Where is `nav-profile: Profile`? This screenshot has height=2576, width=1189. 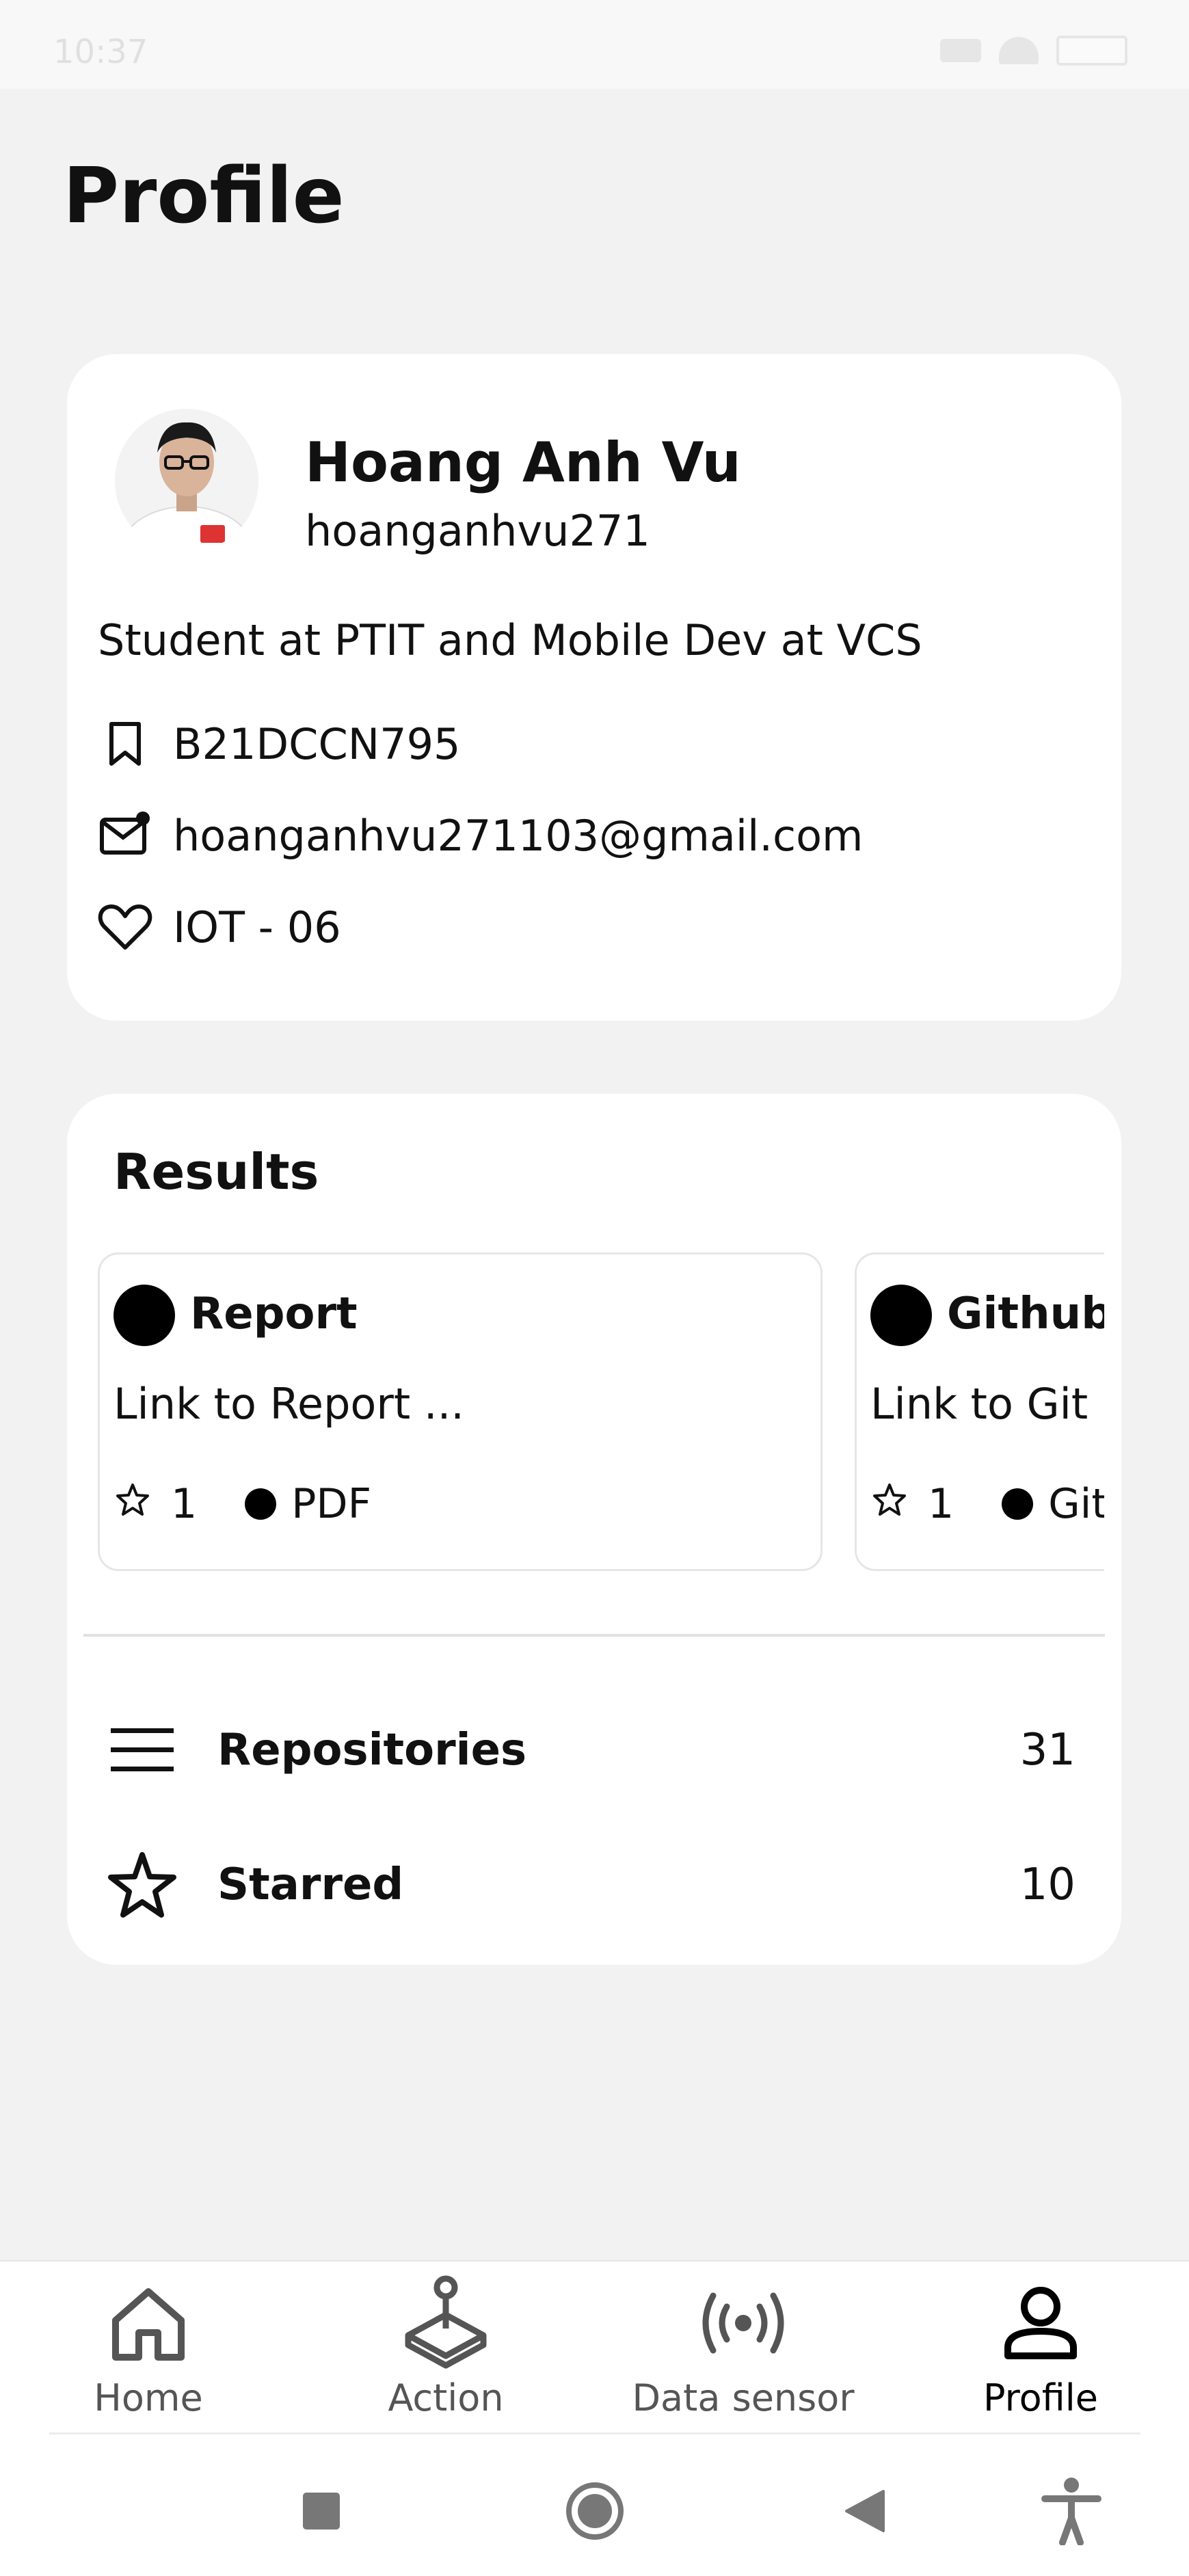
nav-profile: Profile is located at coordinates (1040, 2348).